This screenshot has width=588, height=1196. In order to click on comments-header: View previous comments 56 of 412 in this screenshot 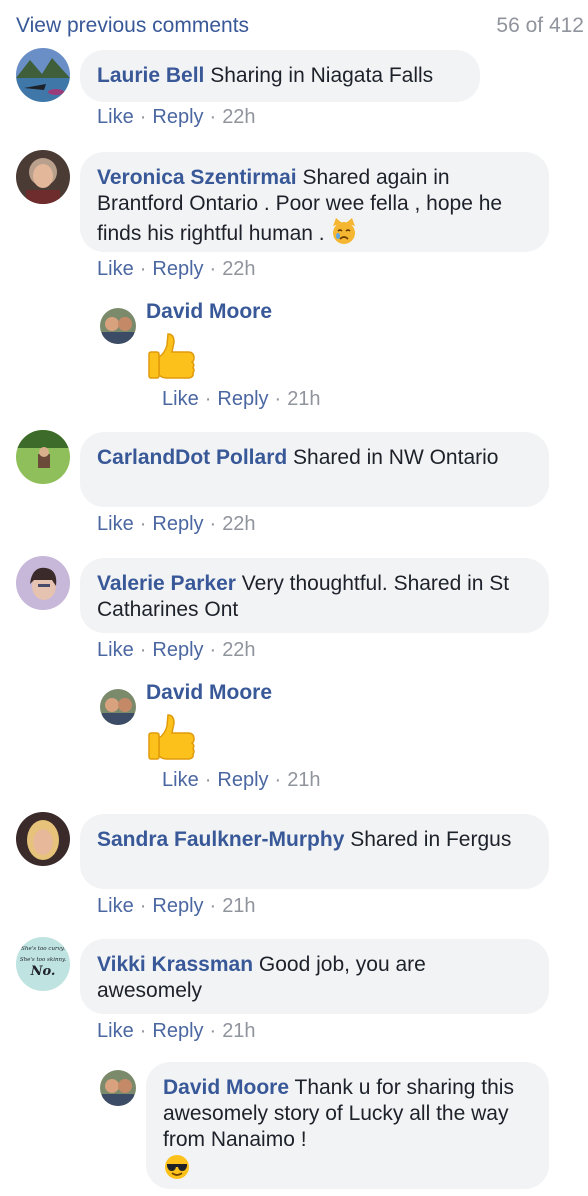, I will do `click(300, 29)`.